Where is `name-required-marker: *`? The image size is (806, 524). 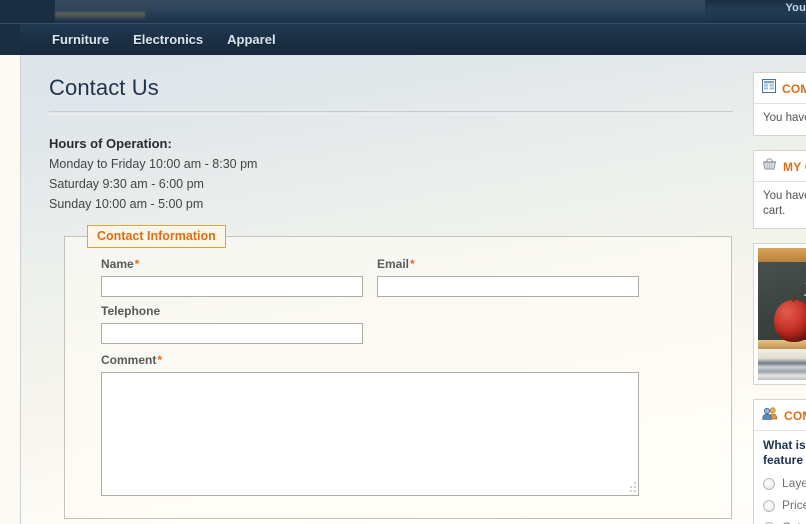 name-required-marker: * is located at coordinates (137, 264).